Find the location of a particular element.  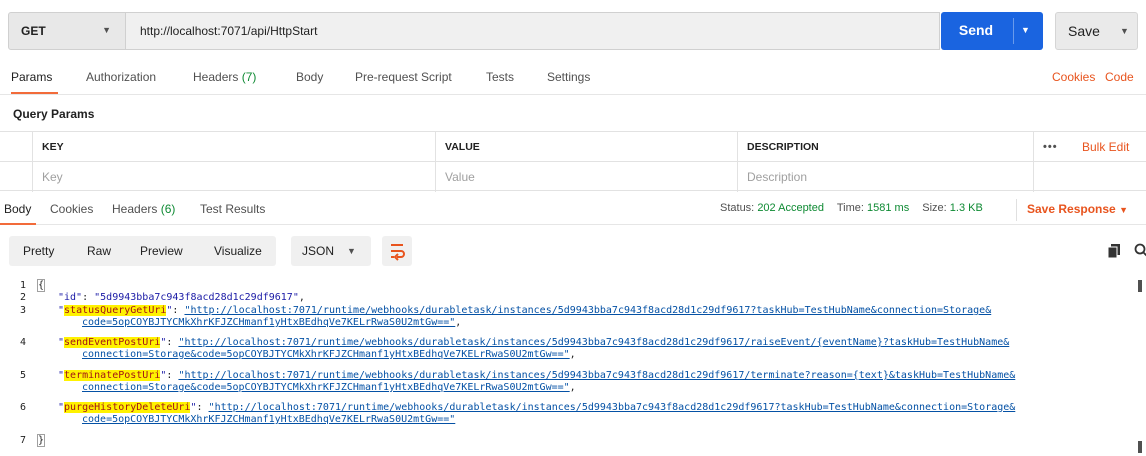

url-text: http://localhost:7071/api/HttpStart is located at coordinates (229, 31).